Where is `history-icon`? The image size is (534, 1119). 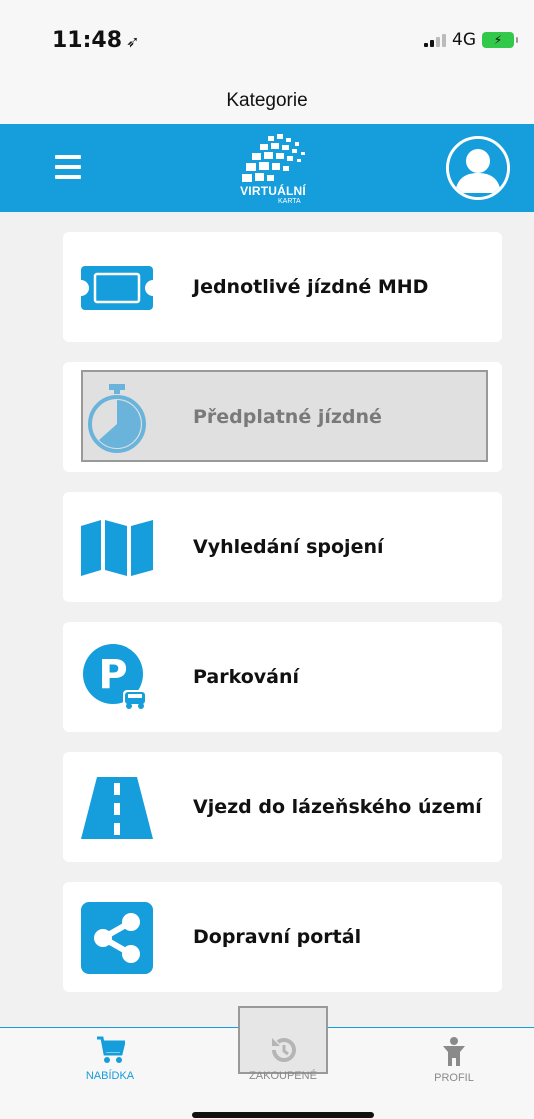 history-icon is located at coordinates (284, 1050).